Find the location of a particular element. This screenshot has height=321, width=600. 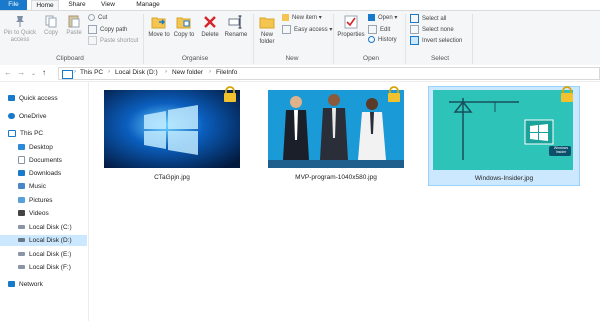

documents-icon is located at coordinates (21, 160).